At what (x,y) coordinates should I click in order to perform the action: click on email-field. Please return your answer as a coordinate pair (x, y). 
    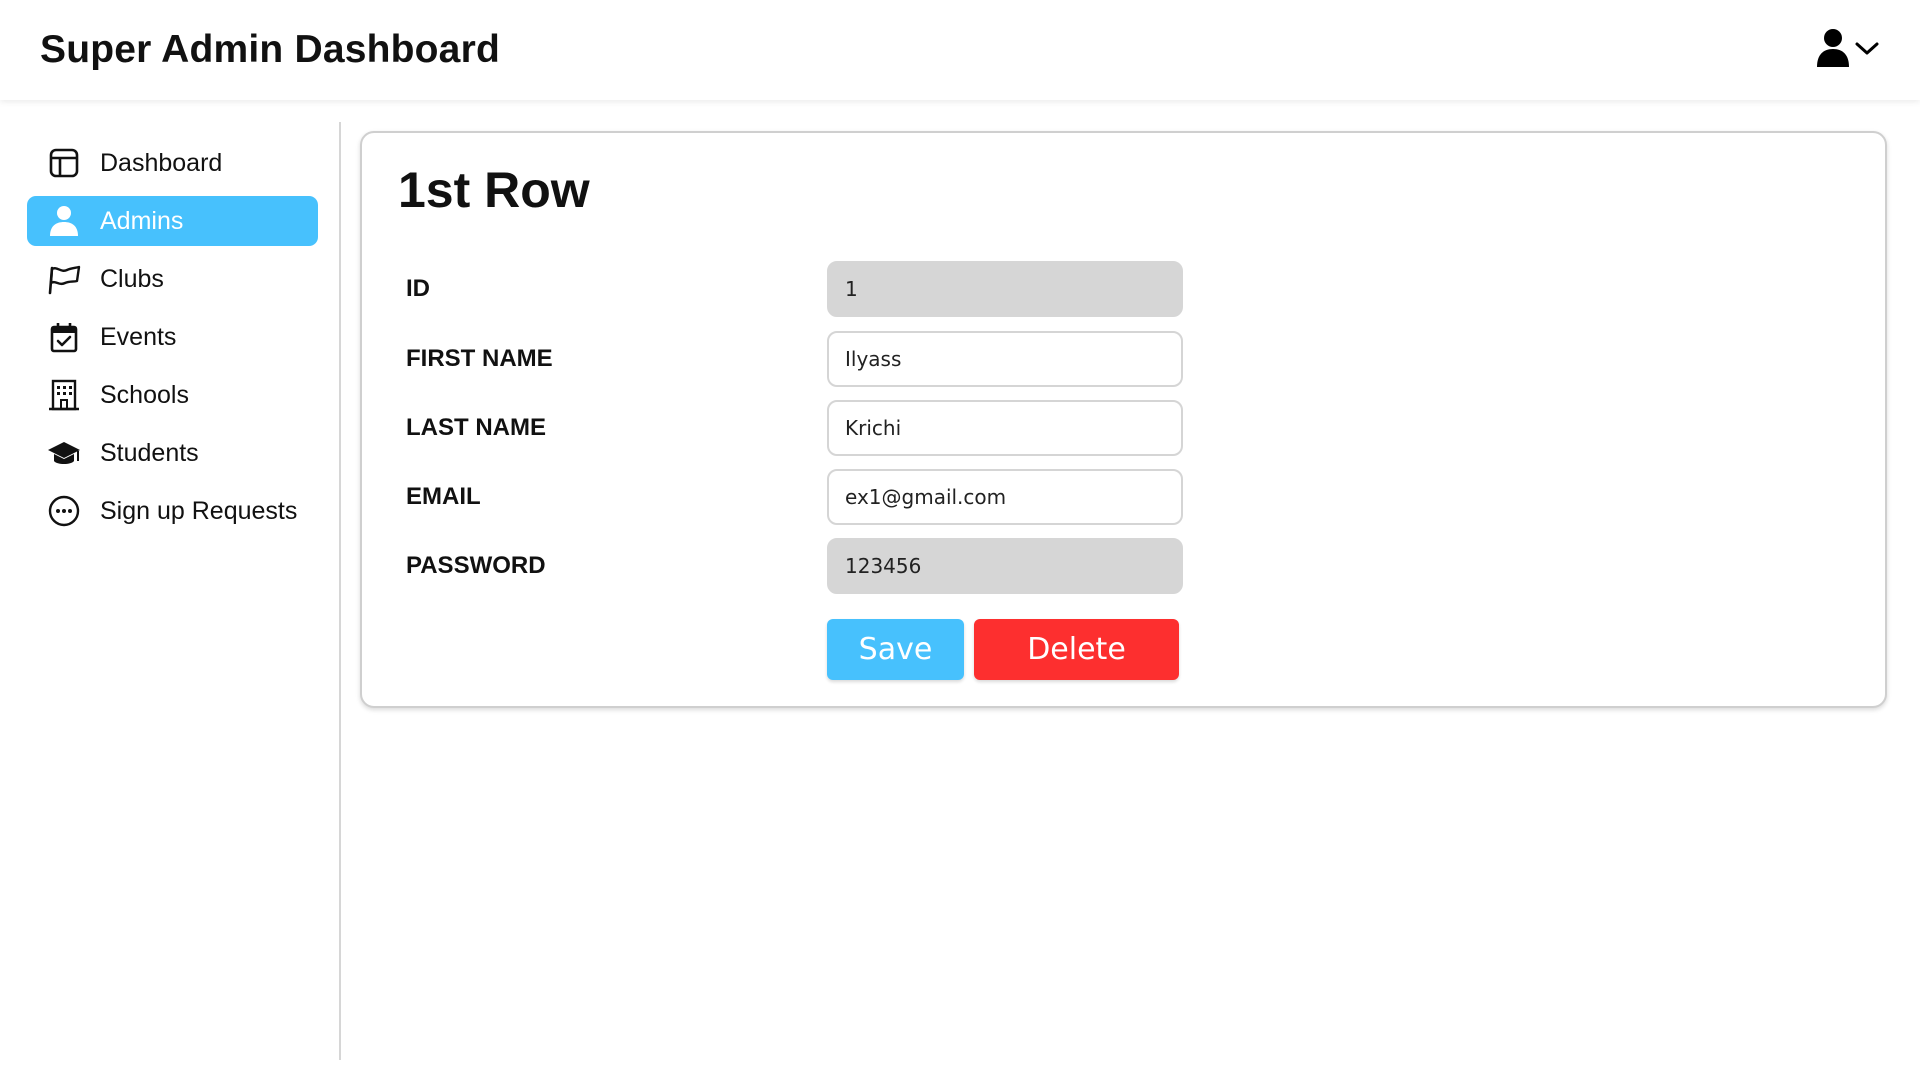
    Looking at the image, I should click on (1005, 497).